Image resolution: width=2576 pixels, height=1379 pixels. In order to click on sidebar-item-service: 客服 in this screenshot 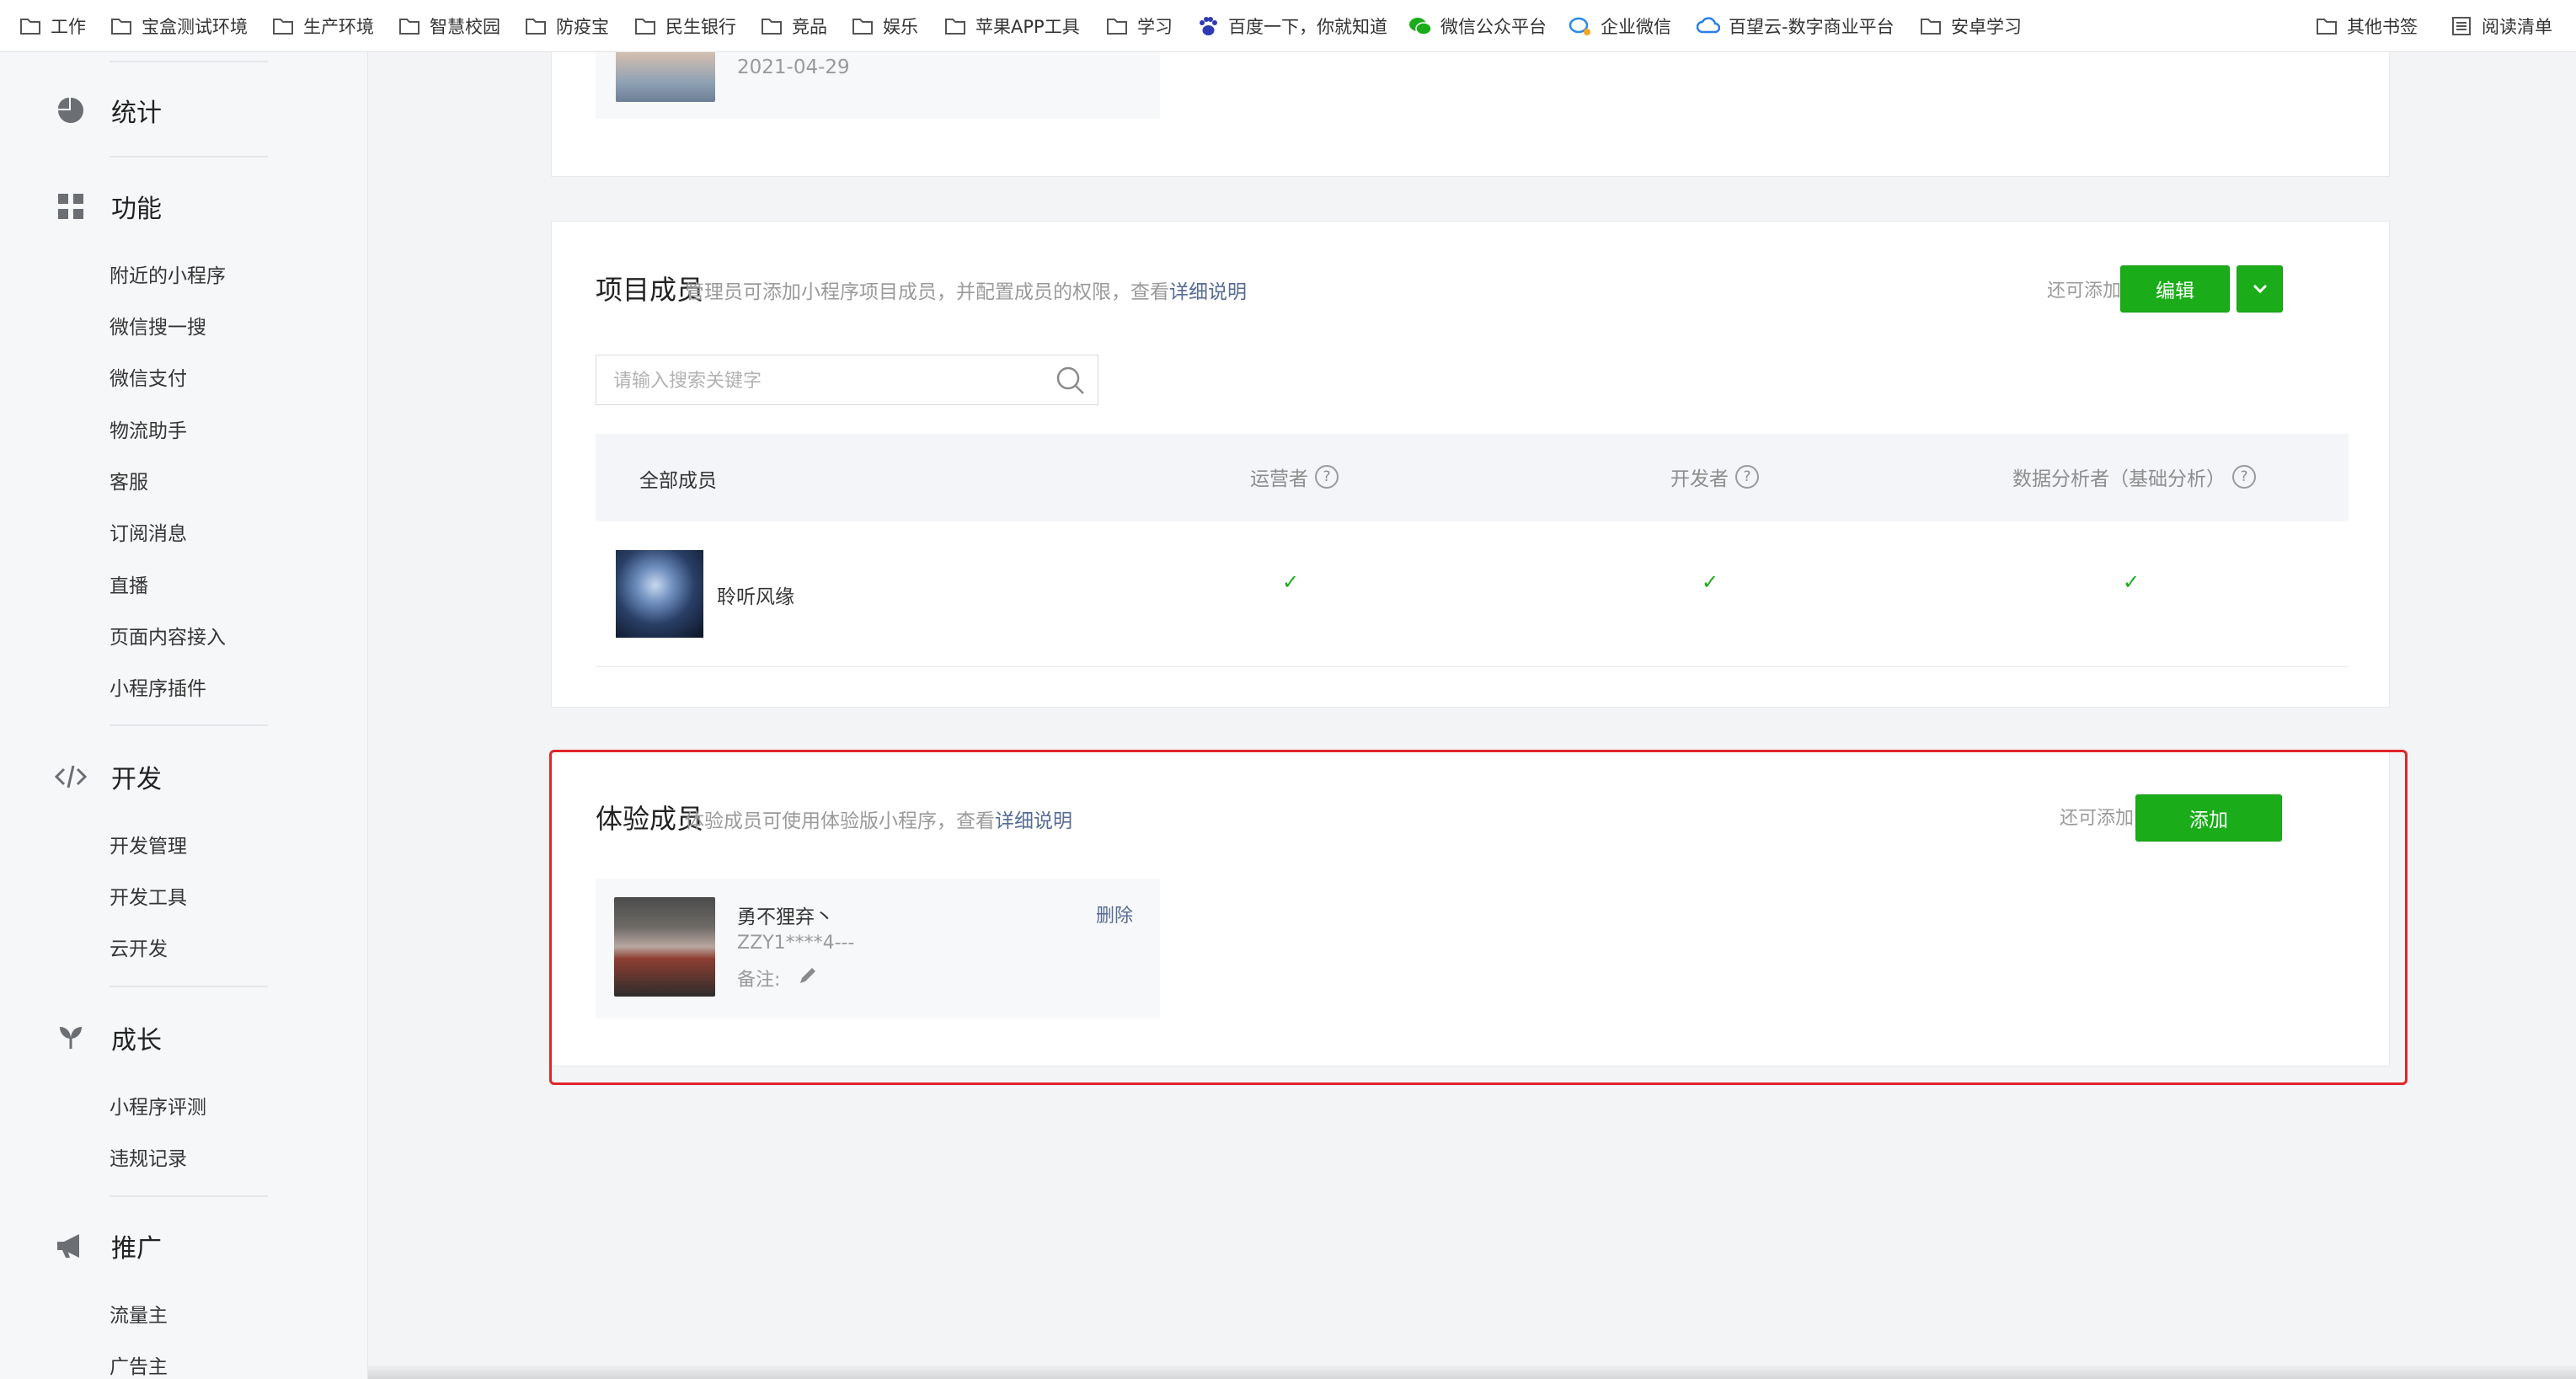, I will do `click(129, 483)`.